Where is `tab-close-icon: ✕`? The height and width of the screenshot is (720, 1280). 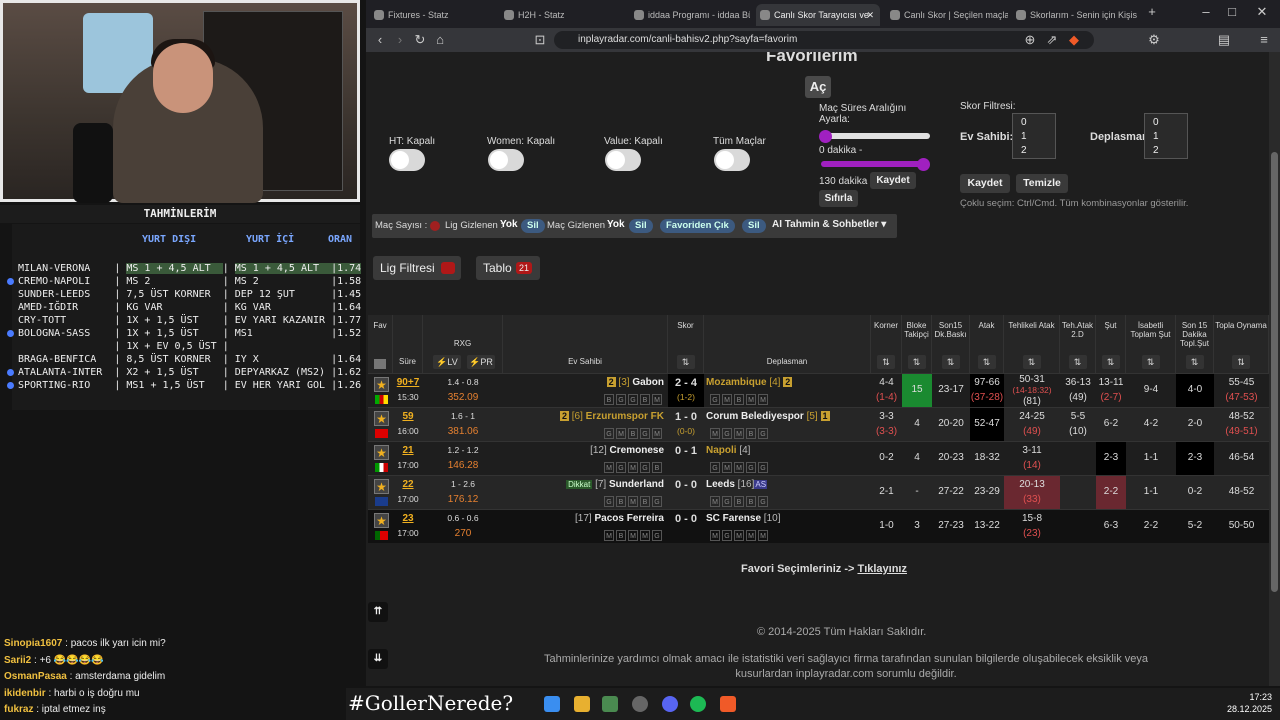 tab-close-icon: ✕ is located at coordinates (870, 15).